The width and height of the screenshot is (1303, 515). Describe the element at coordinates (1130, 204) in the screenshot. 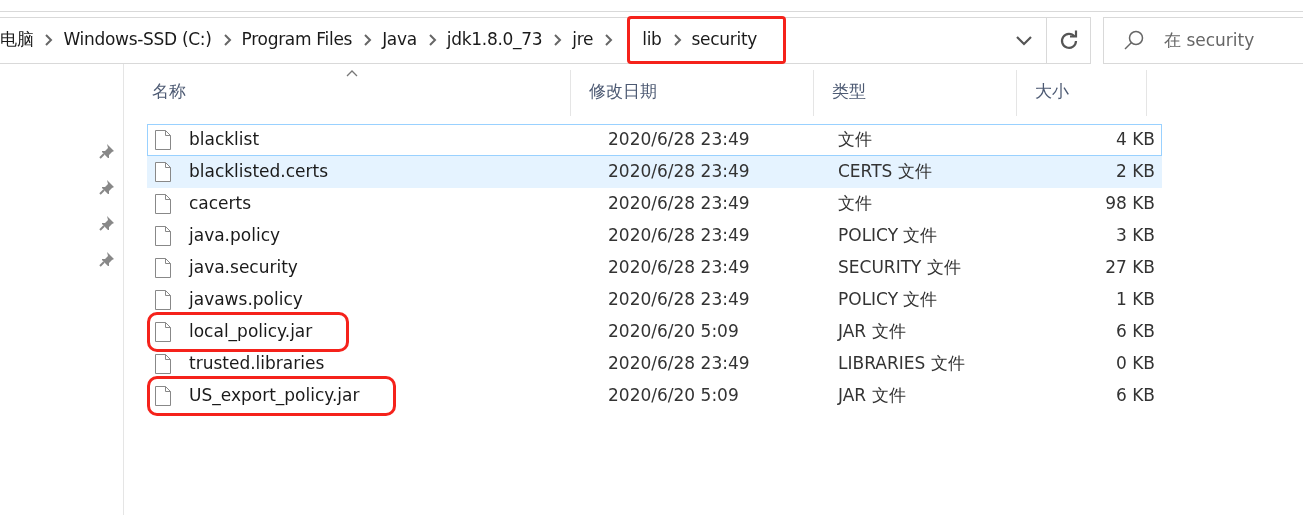

I see `file-size: 98 KB` at that location.